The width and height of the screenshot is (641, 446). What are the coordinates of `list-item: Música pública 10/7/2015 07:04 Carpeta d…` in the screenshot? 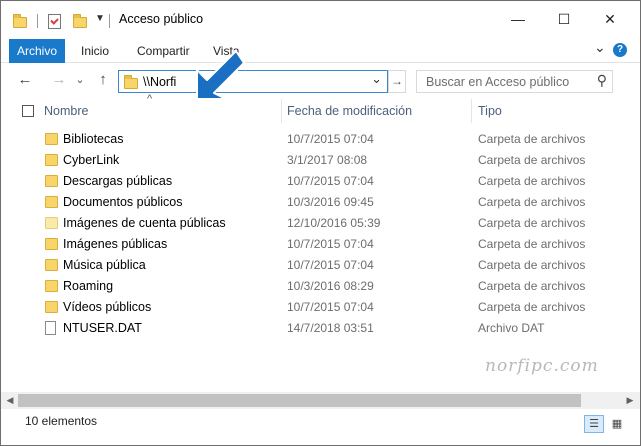 It's located at (320, 265).